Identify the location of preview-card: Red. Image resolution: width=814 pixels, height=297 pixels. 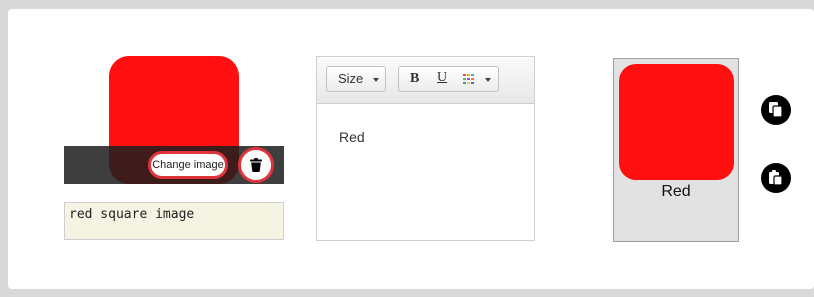
(676, 150).